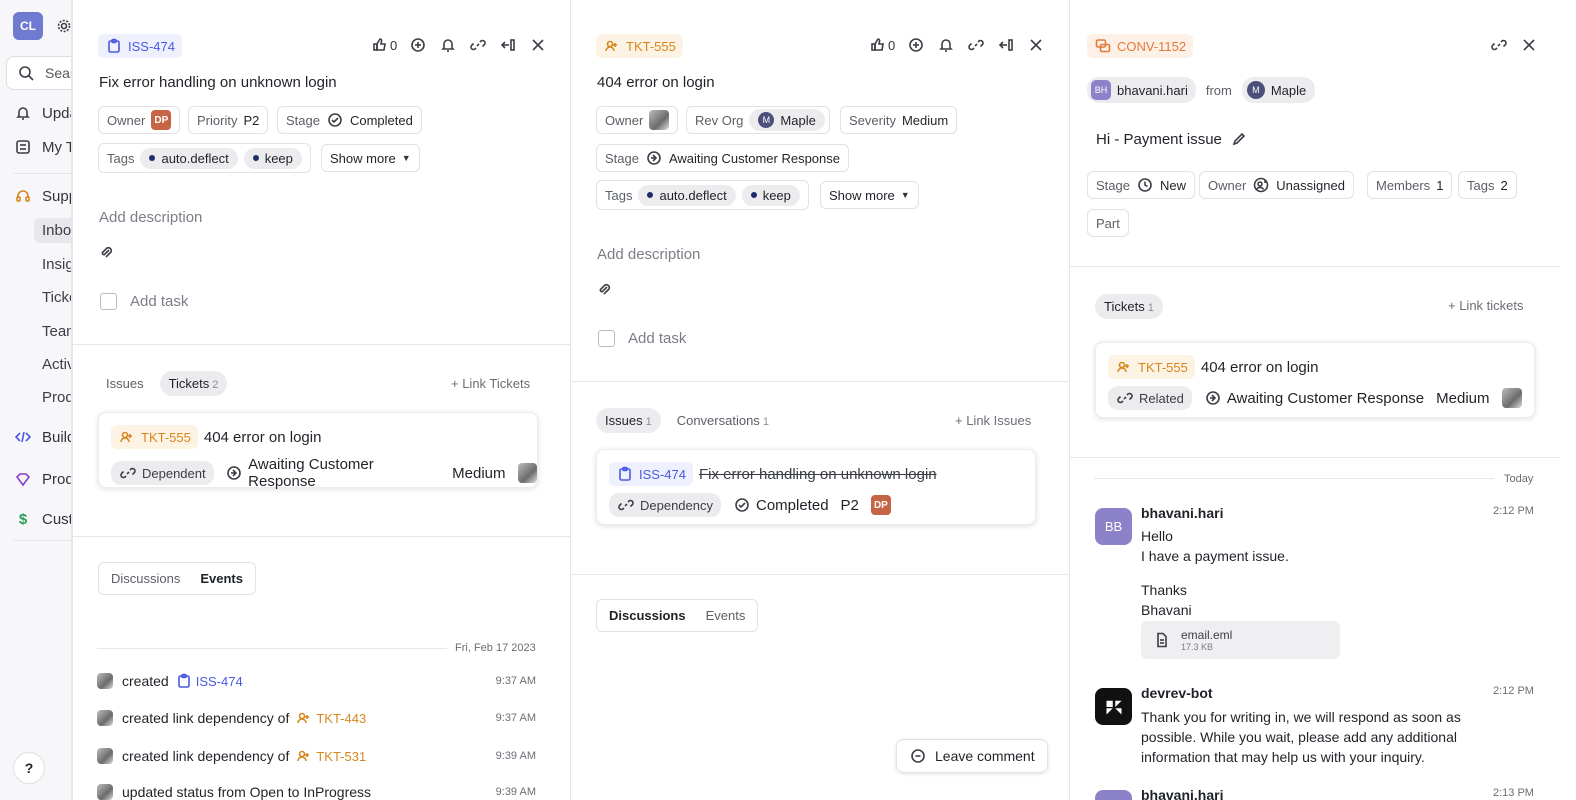 Image resolution: width=1576 pixels, height=800 pixels. What do you see at coordinates (28, 26) in the screenshot?
I see `workspace-avatar: CL` at bounding box center [28, 26].